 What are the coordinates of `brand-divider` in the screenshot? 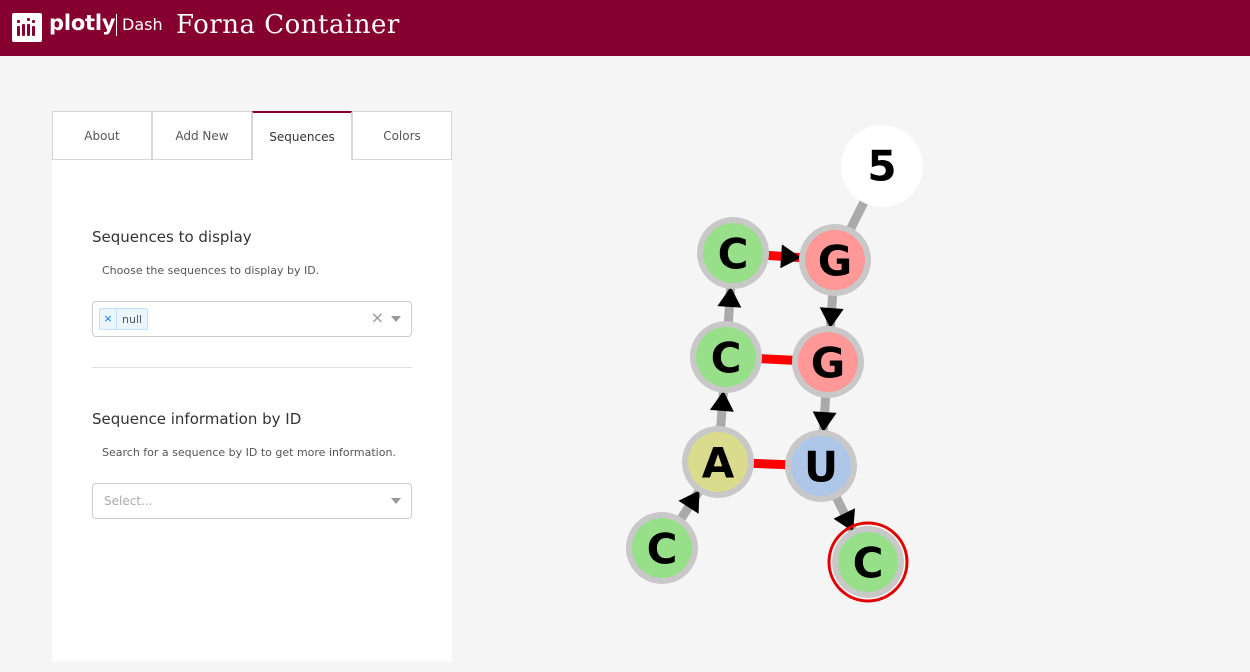 It's located at (116, 25).